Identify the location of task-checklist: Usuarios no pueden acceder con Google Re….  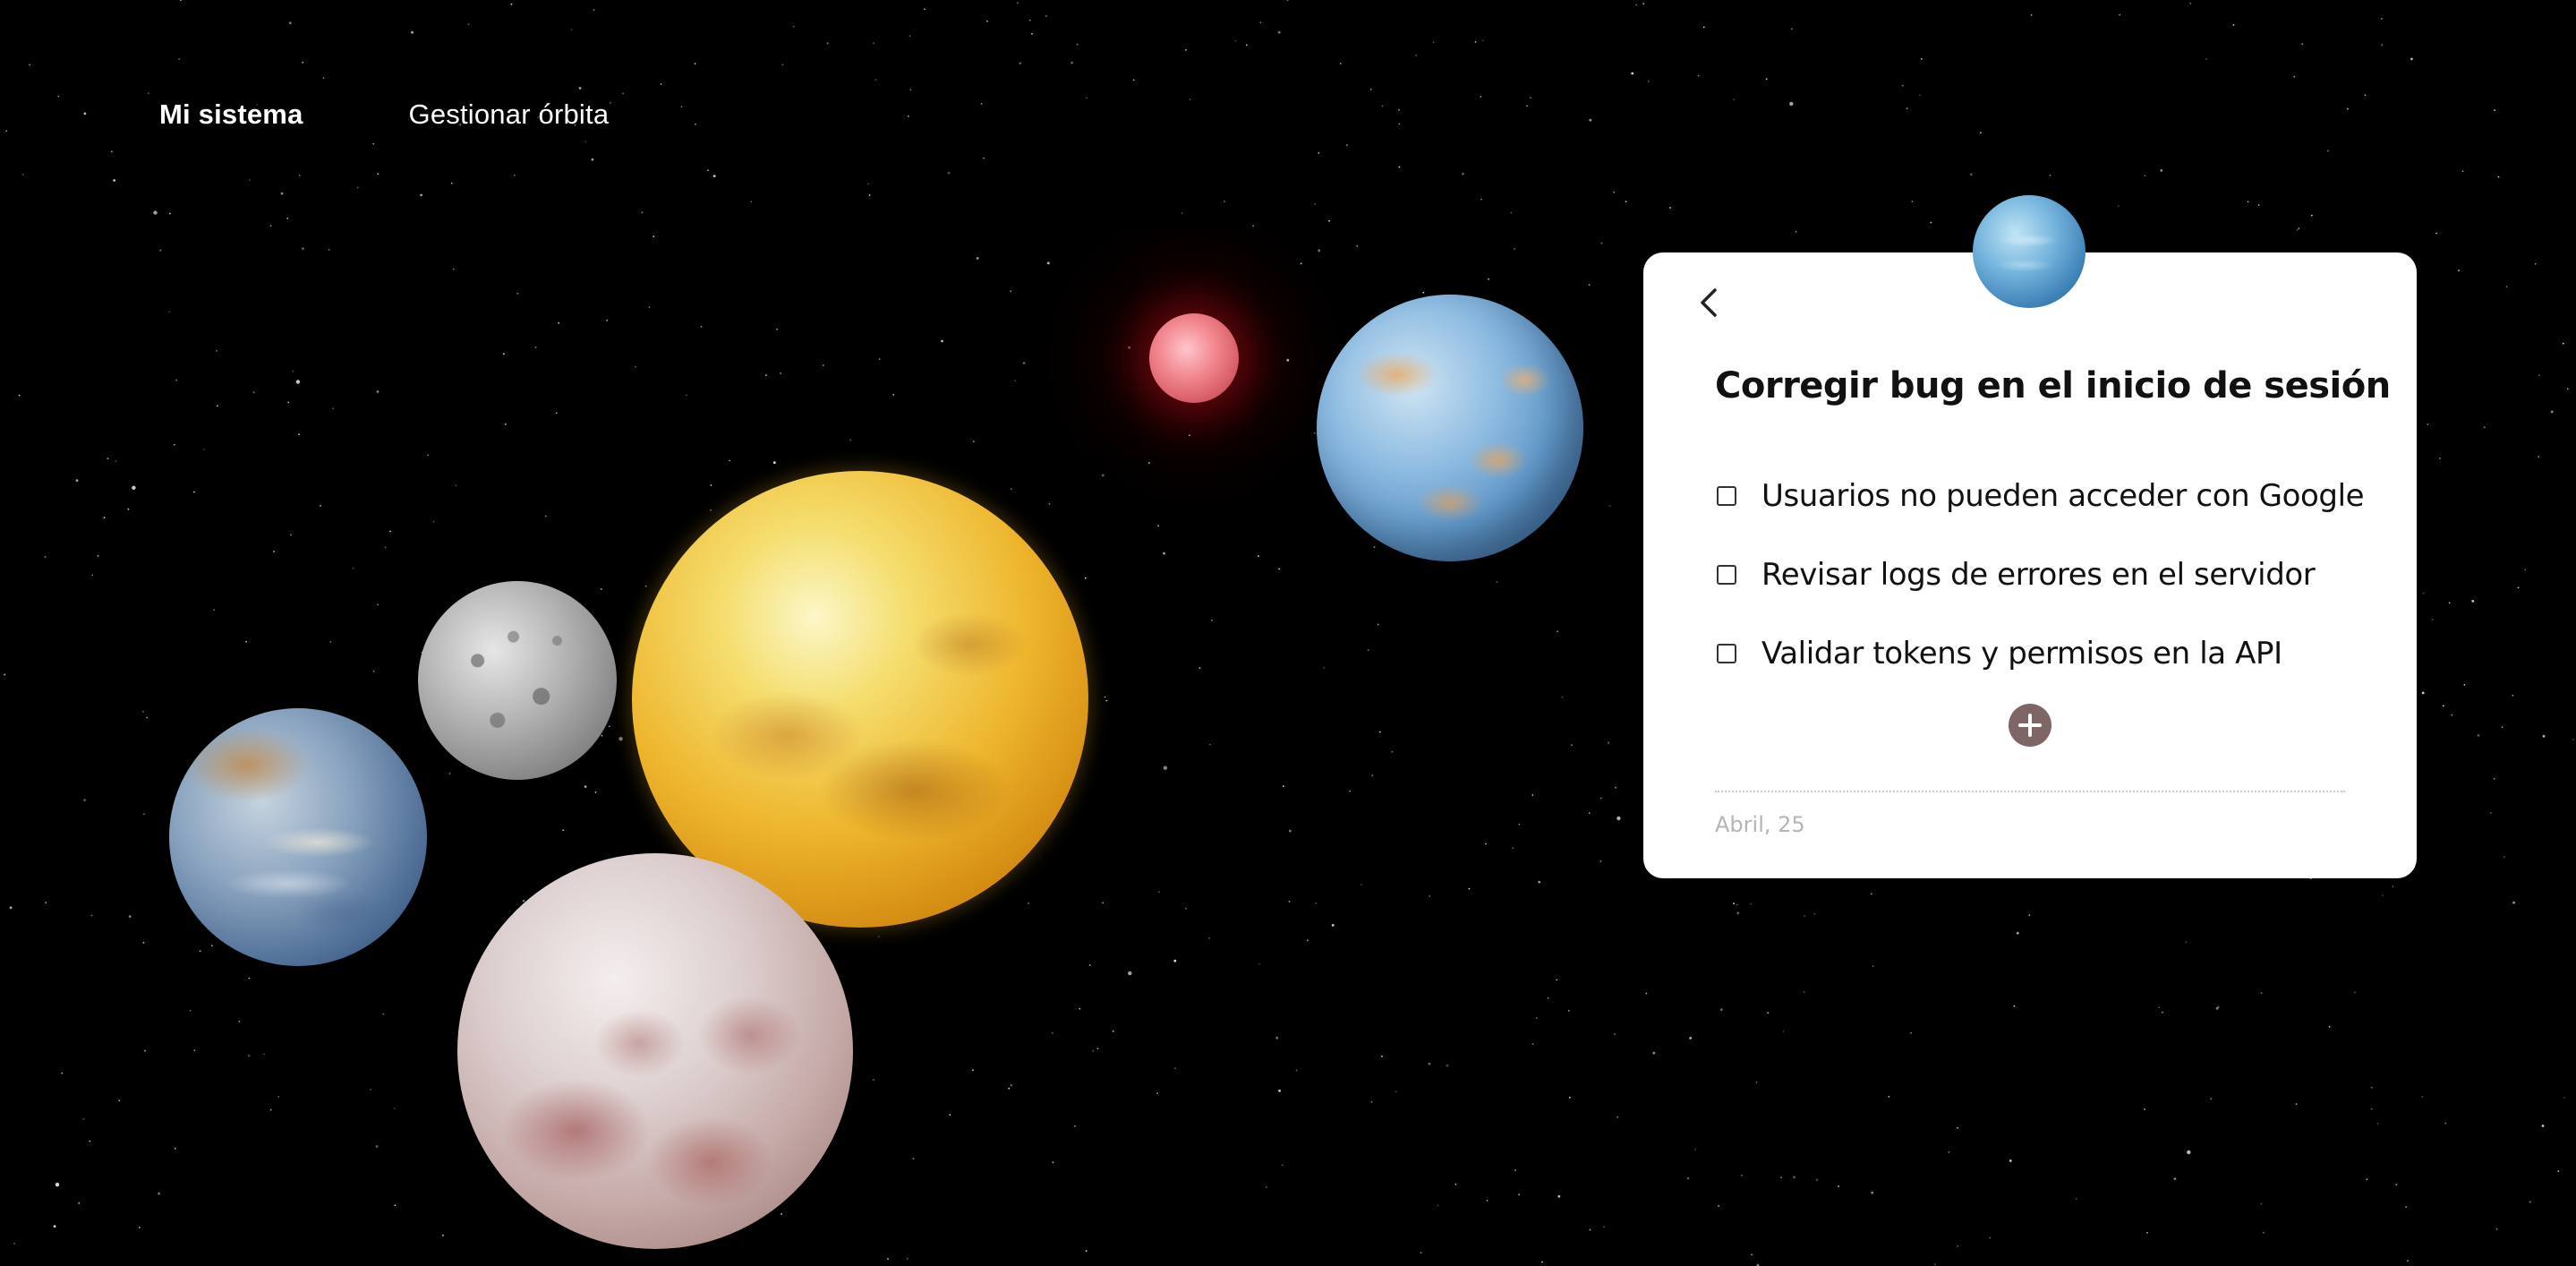
(2040, 575).